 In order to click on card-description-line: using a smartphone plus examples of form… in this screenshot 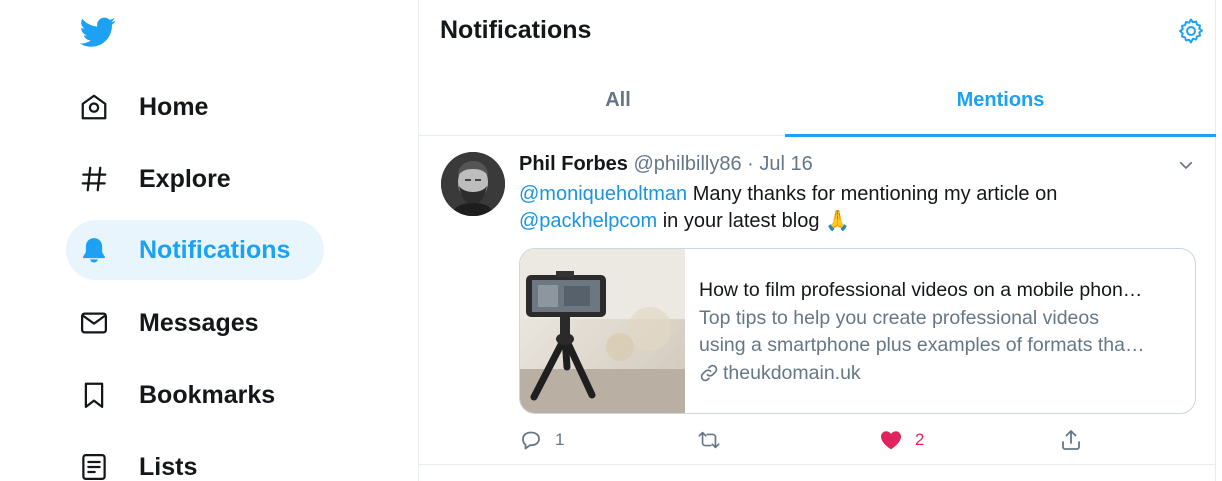, I will do `click(922, 345)`.